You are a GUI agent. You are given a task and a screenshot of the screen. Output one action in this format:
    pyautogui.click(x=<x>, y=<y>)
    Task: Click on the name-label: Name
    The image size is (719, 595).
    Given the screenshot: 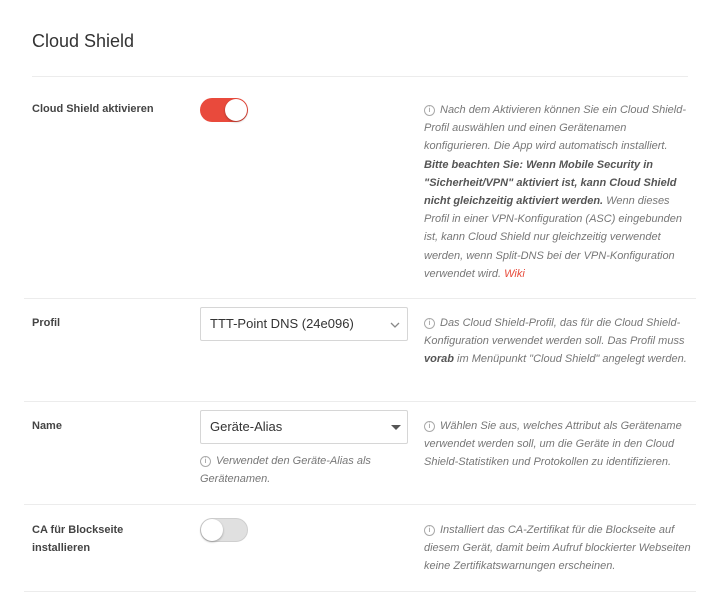 What is the action you would take?
    pyautogui.click(x=47, y=426)
    